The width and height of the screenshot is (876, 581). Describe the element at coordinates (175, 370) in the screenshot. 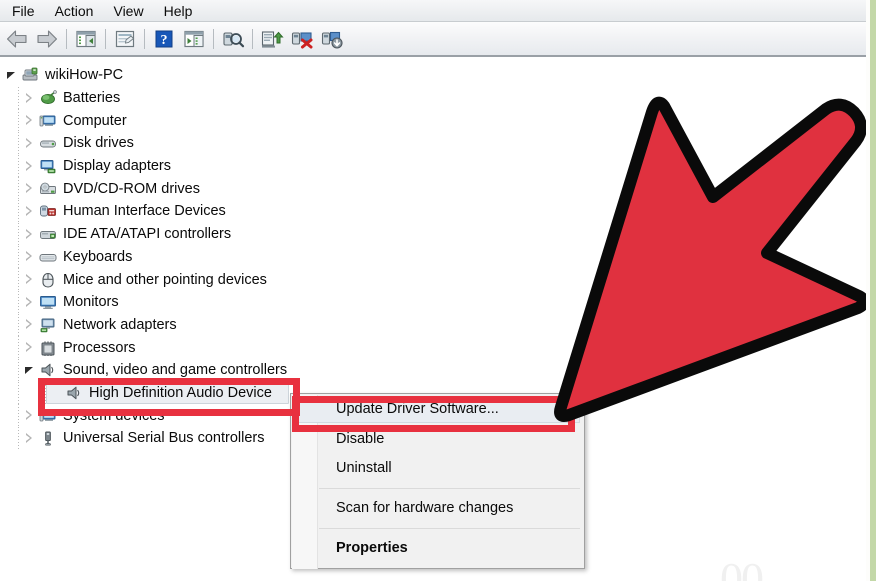

I see `tree-item-label: Sound, video and game controllers` at that location.